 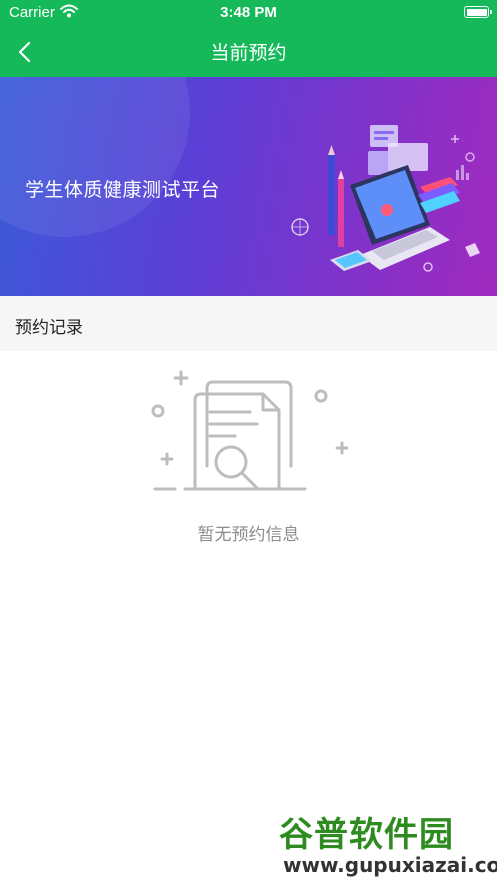 I want to click on watermark-title: 谷普软件园, so click(x=366, y=835).